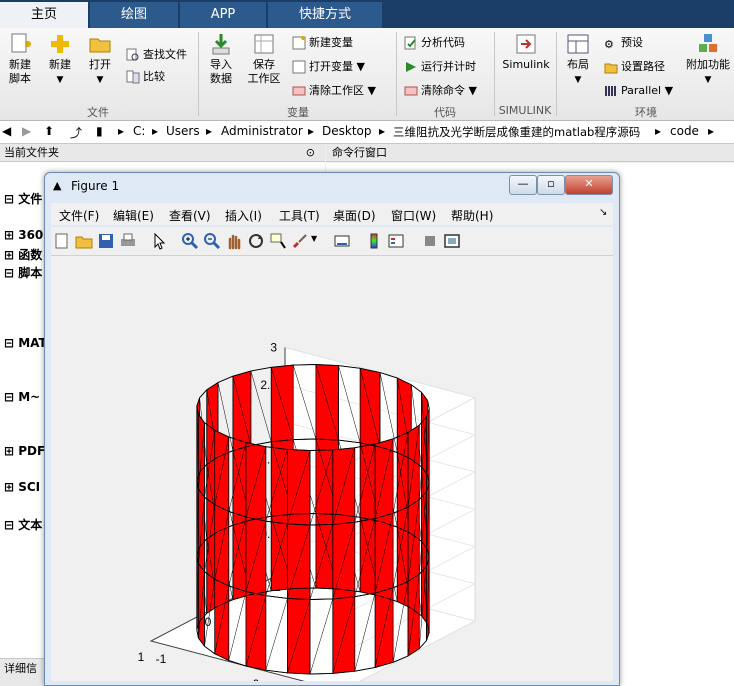  I want to click on tab-home: 主页, so click(44, 15).